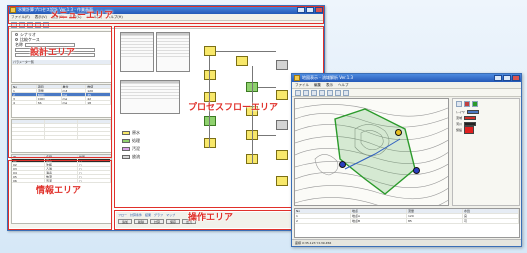  I want to click on map-minimize-button, so click(498, 78).